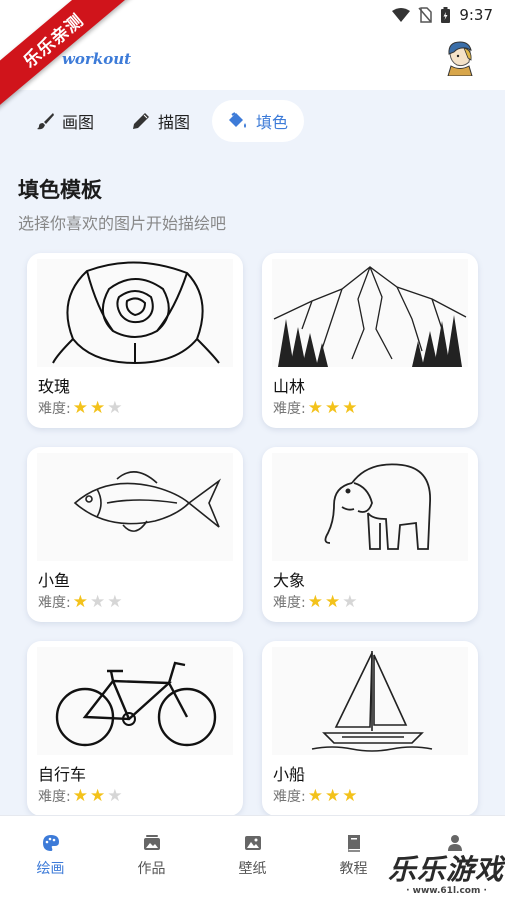 This screenshot has width=505, height=897. What do you see at coordinates (238, 120) in the screenshot?
I see `paint-bucket-icon` at bounding box center [238, 120].